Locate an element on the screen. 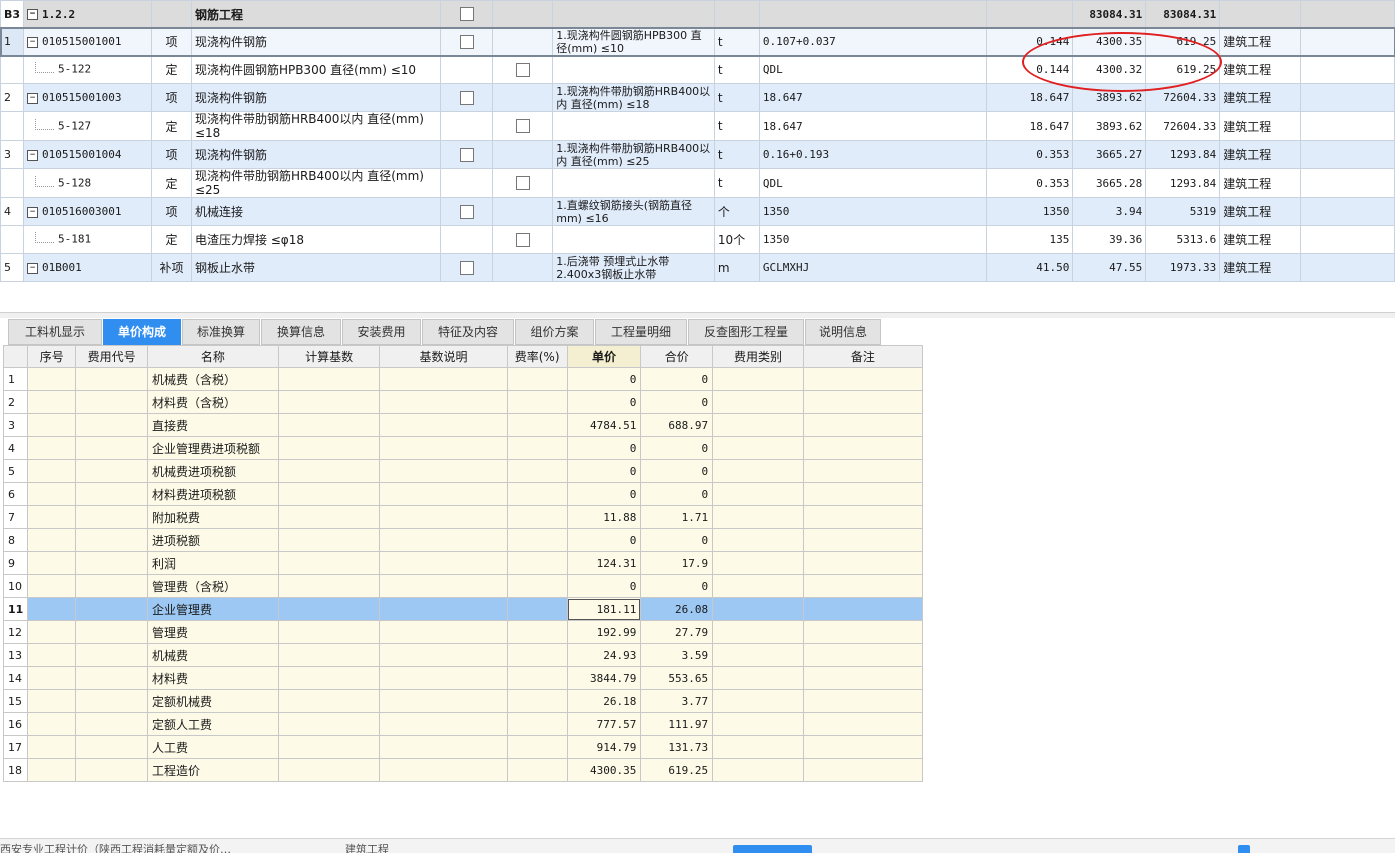 Image resolution: width=1395 pixels, height=853 pixels. fee-name-cell: 人工费 is located at coordinates (213, 747).